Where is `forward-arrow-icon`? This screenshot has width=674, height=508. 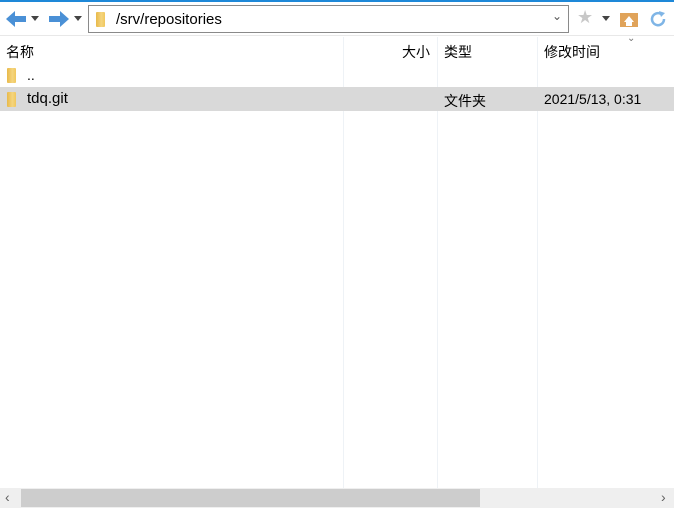
forward-arrow-icon is located at coordinates (59, 19).